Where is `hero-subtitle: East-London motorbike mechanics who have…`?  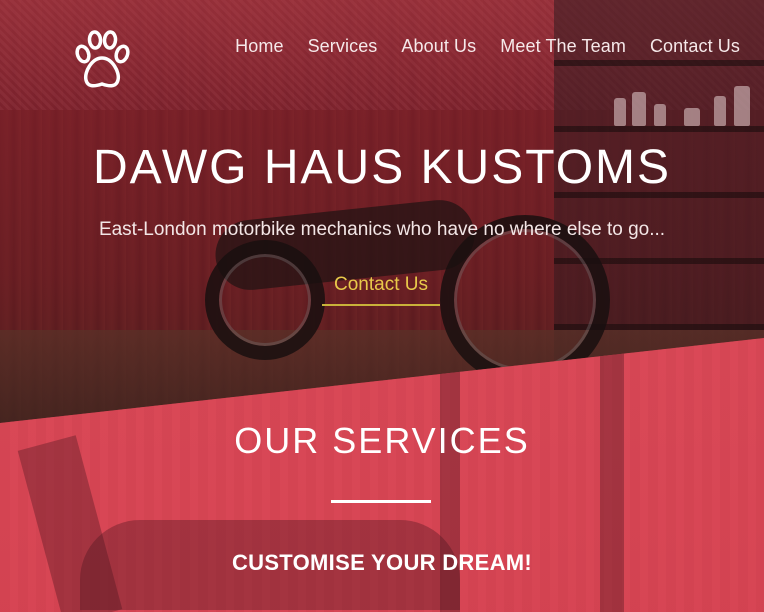
hero-subtitle: East-London motorbike mechanics who have… is located at coordinates (382, 229).